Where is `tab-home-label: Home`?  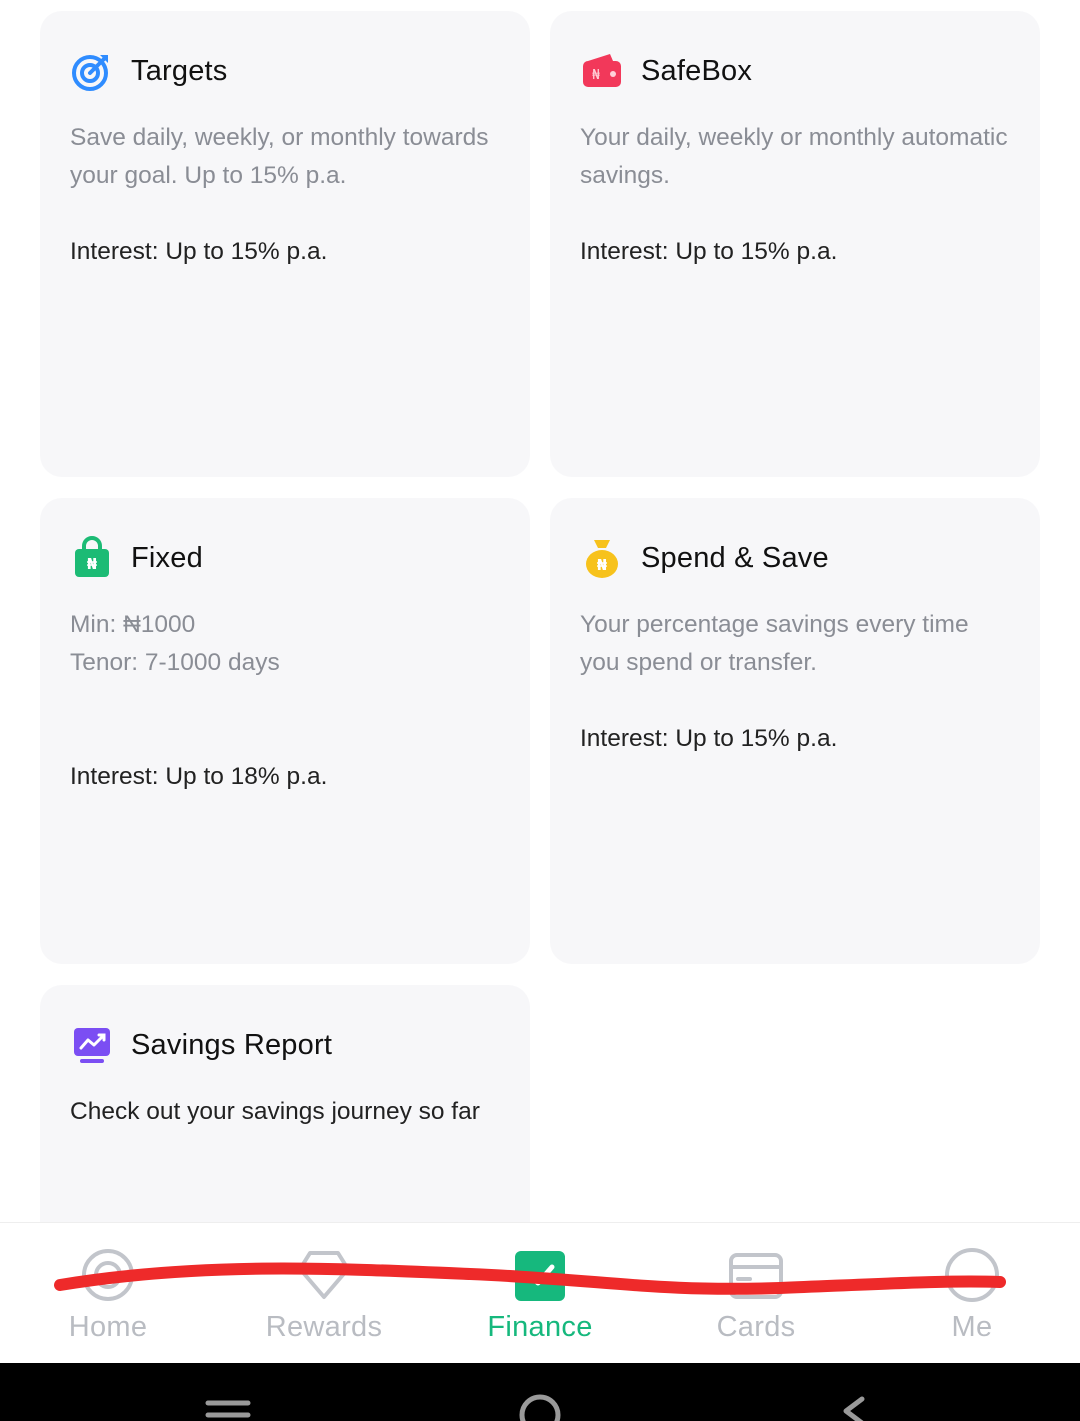 tab-home-label: Home is located at coordinates (108, 1327).